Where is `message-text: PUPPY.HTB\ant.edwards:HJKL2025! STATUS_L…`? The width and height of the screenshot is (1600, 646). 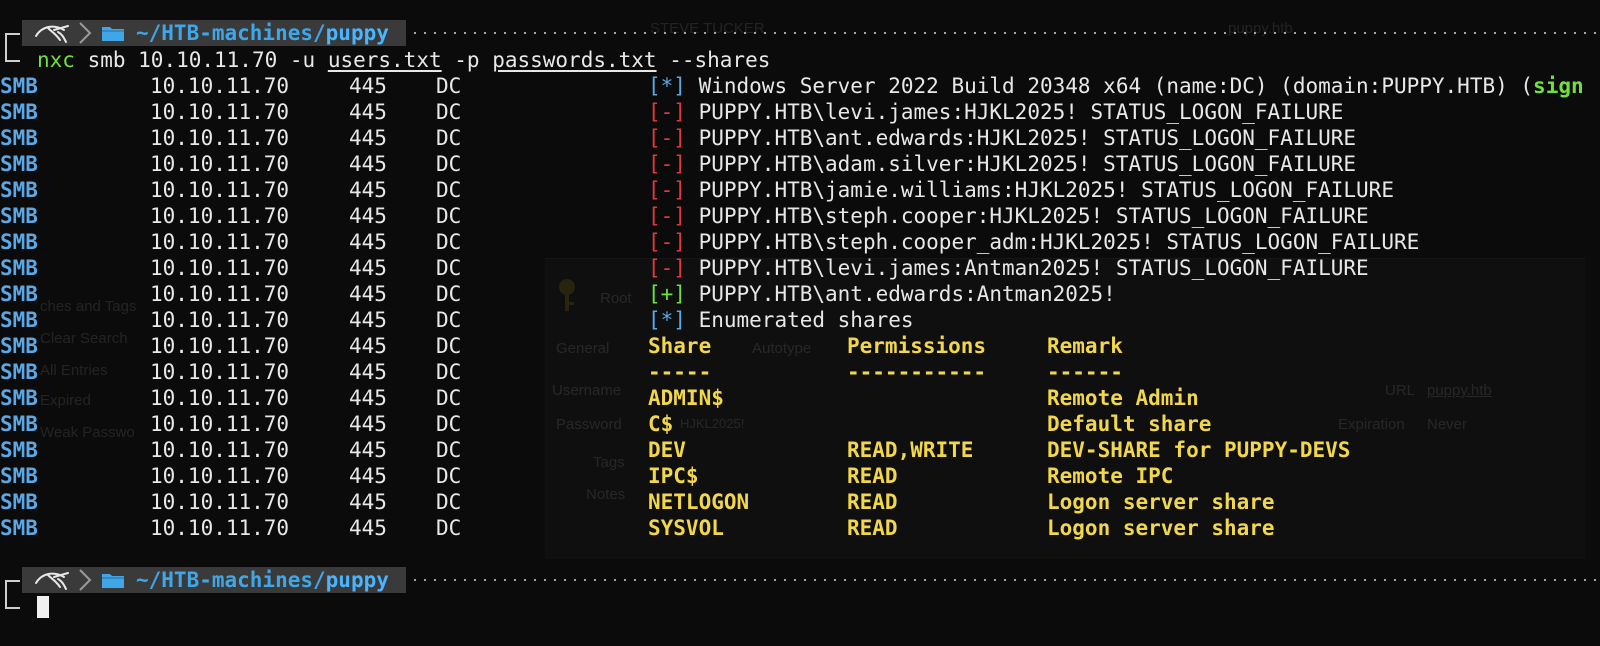
message-text: PUPPY.HTB\ant.edwards:HJKL2025! STATUS_L… is located at coordinates (1027, 138).